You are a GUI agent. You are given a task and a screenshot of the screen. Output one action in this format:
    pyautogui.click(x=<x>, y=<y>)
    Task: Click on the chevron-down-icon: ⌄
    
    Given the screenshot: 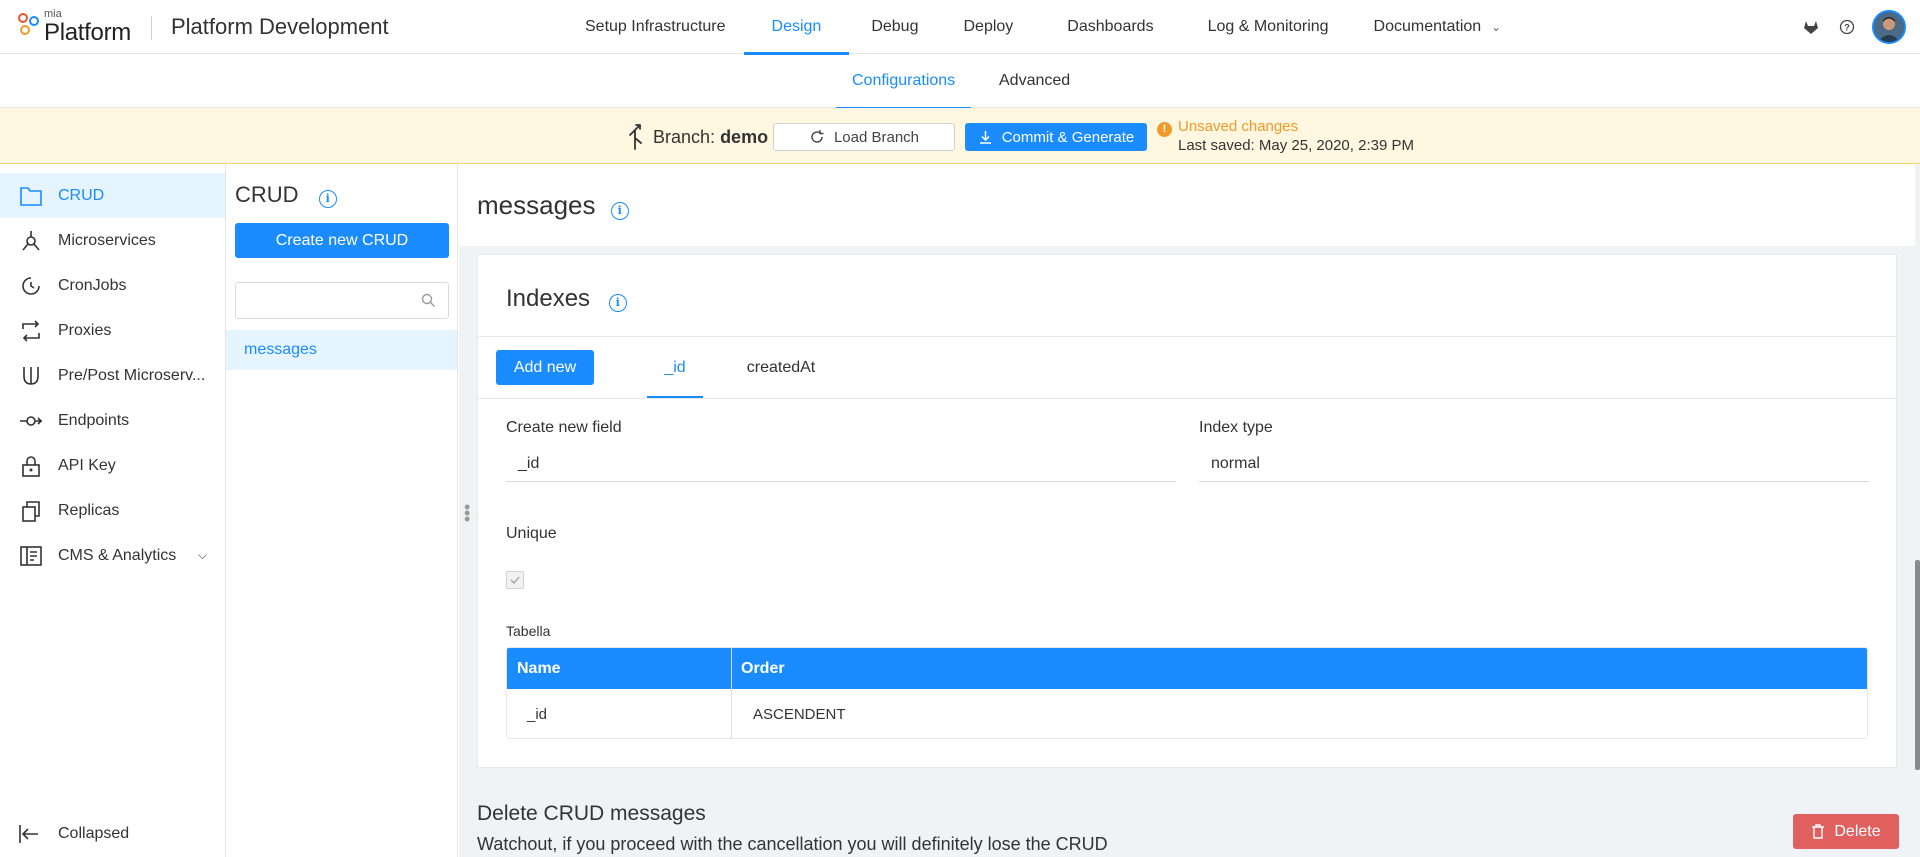 What is the action you would take?
    pyautogui.click(x=1496, y=27)
    